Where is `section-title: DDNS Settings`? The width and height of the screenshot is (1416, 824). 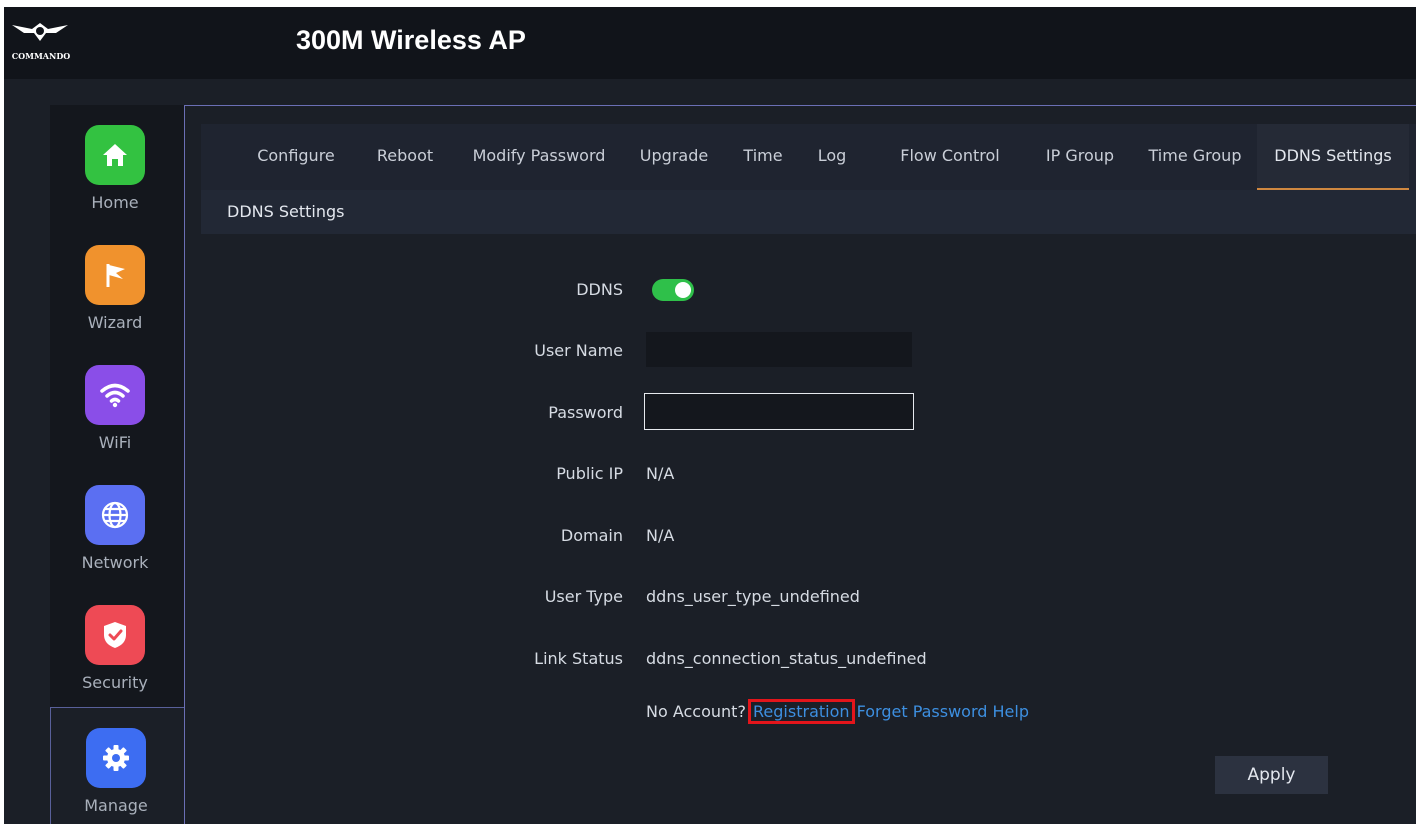 section-title: DDNS Settings is located at coordinates (286, 211).